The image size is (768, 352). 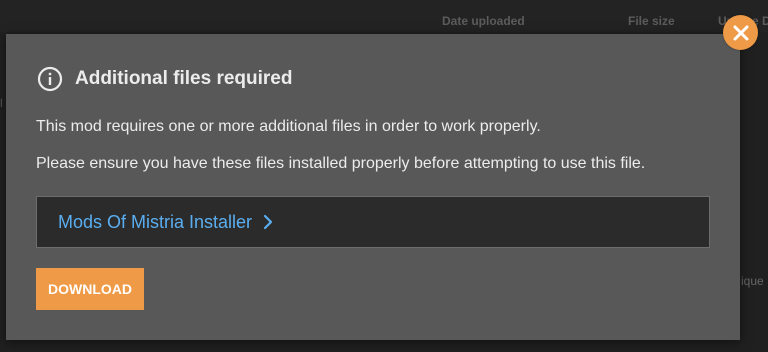 I want to click on modal-title: Additional files required, so click(x=184, y=78).